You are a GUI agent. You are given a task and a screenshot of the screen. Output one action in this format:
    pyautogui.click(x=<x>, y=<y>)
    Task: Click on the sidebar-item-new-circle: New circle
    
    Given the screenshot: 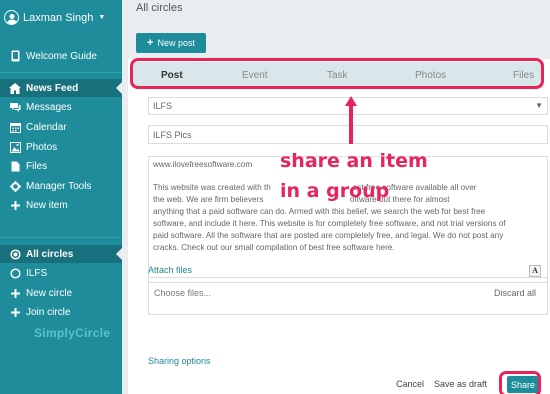 What is the action you would take?
    pyautogui.click(x=40, y=293)
    